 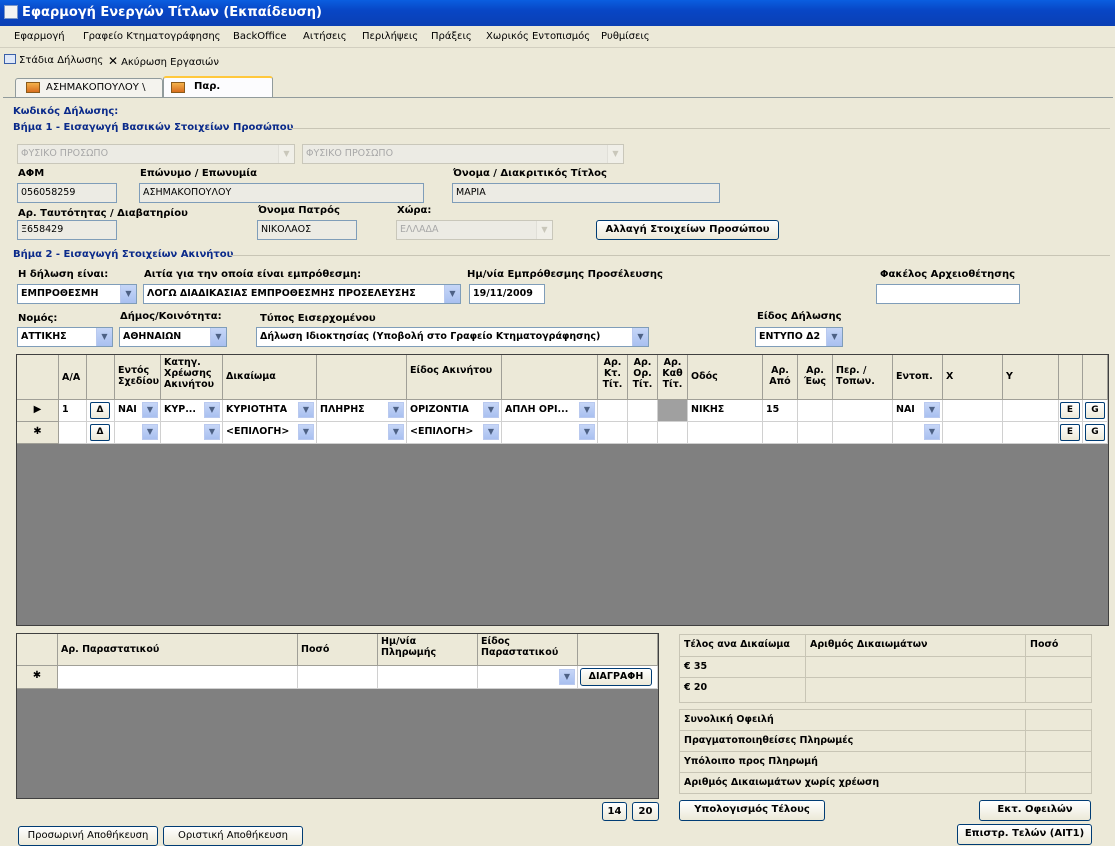 What do you see at coordinates (973, 433) in the screenshot?
I see `new-cell-x` at bounding box center [973, 433].